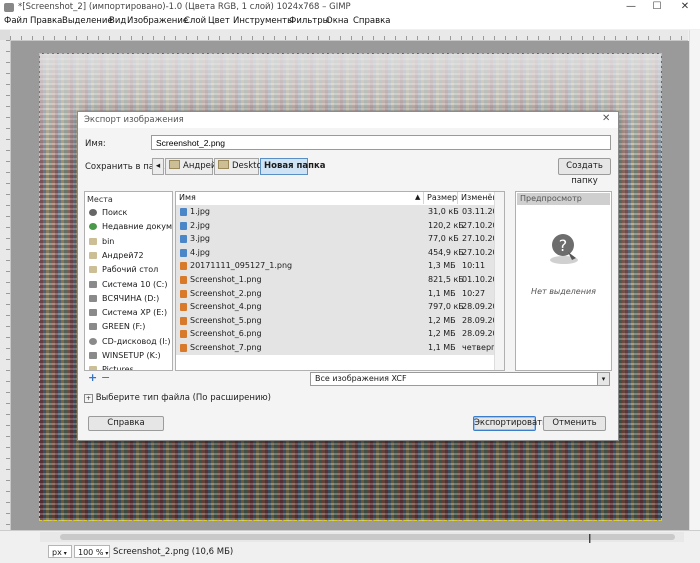 The height and width of the screenshot is (563, 700). I want to click on status-info: Screenshot_2.png (10,6 МБ), so click(173, 552).